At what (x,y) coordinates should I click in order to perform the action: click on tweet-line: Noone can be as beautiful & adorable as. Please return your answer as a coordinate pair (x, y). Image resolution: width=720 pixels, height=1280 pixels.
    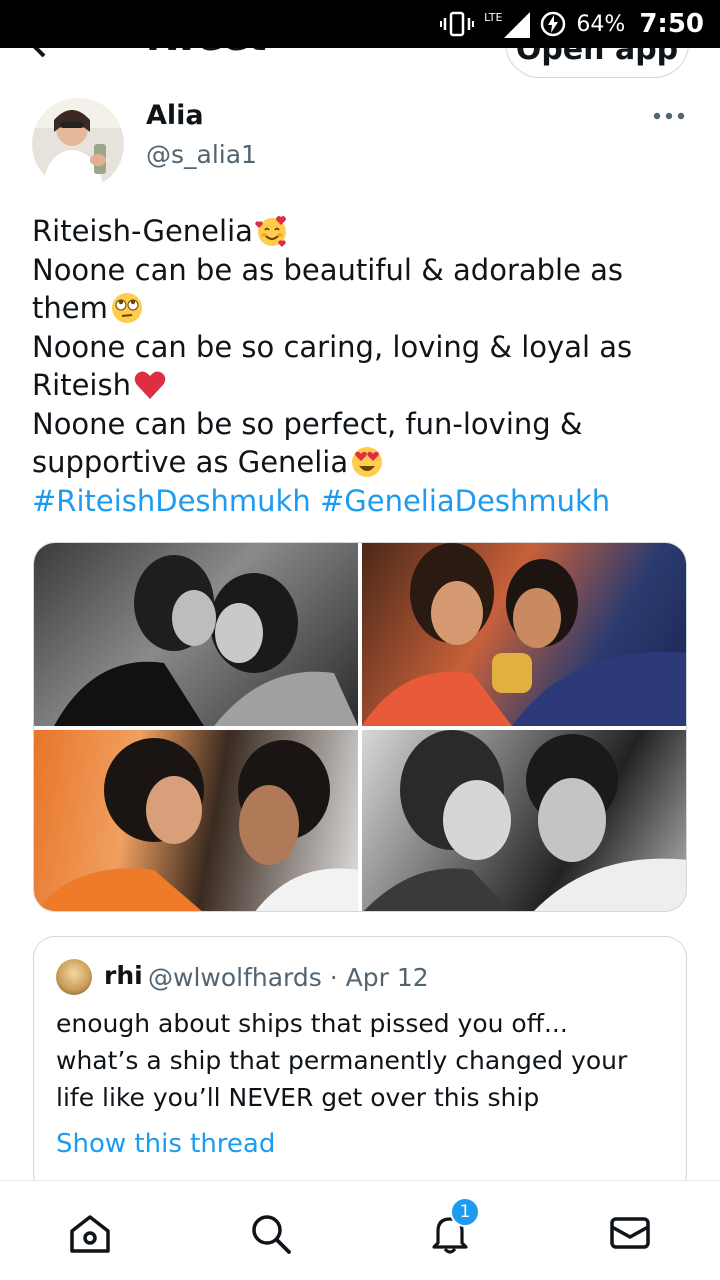
    Looking at the image, I should click on (362, 270).